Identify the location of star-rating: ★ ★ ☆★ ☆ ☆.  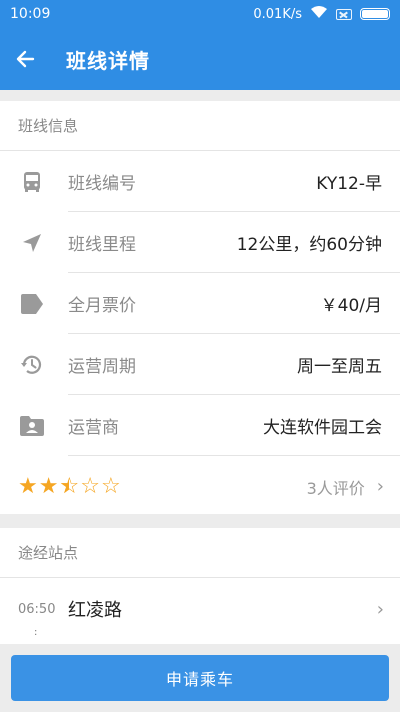
(69, 486).